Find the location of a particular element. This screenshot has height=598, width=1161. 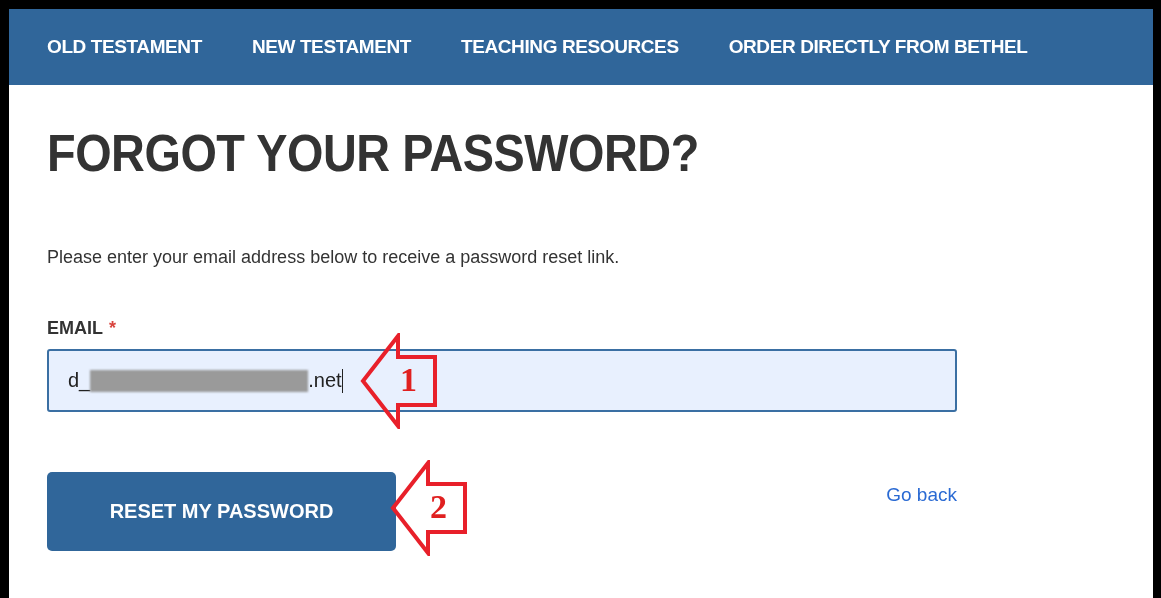

field-label: EMAIL is located at coordinates (75, 328).